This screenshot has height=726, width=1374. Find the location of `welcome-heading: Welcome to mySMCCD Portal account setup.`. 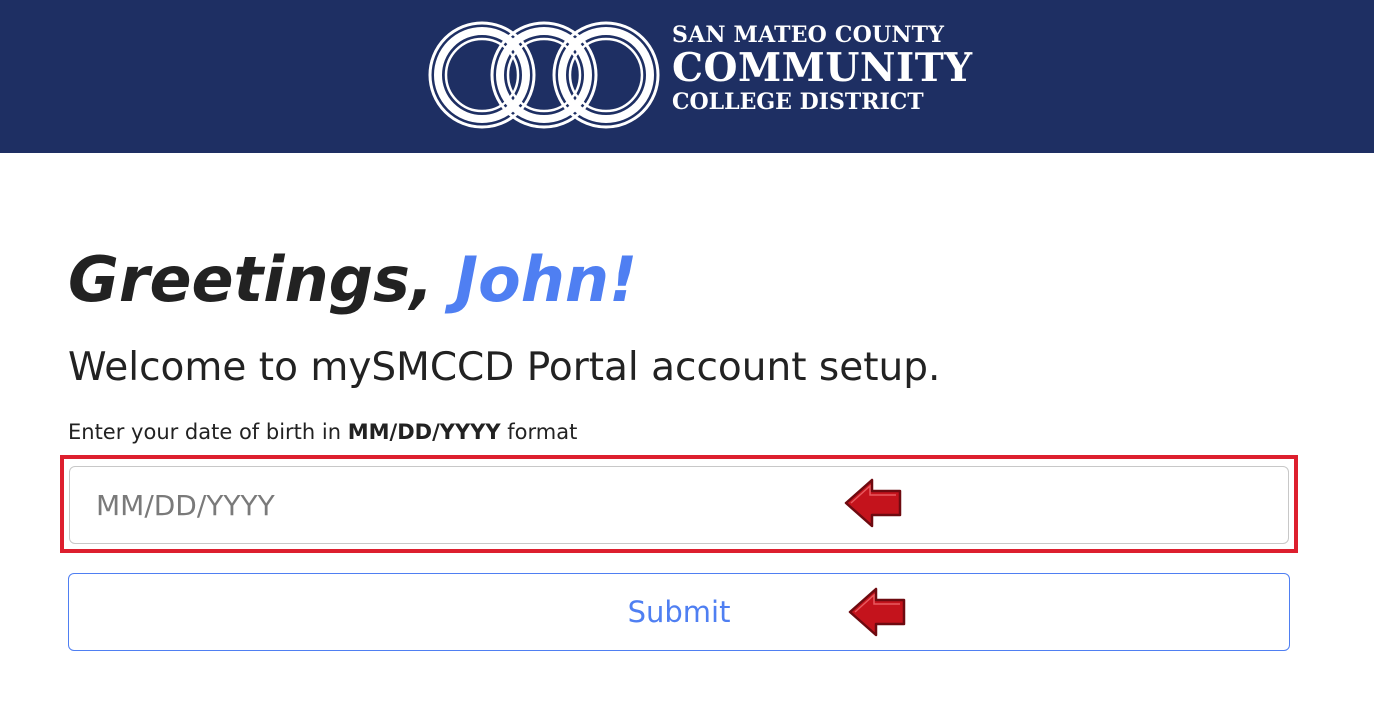

welcome-heading: Welcome to mySMCCD Portal account setup. is located at coordinates (504, 367).